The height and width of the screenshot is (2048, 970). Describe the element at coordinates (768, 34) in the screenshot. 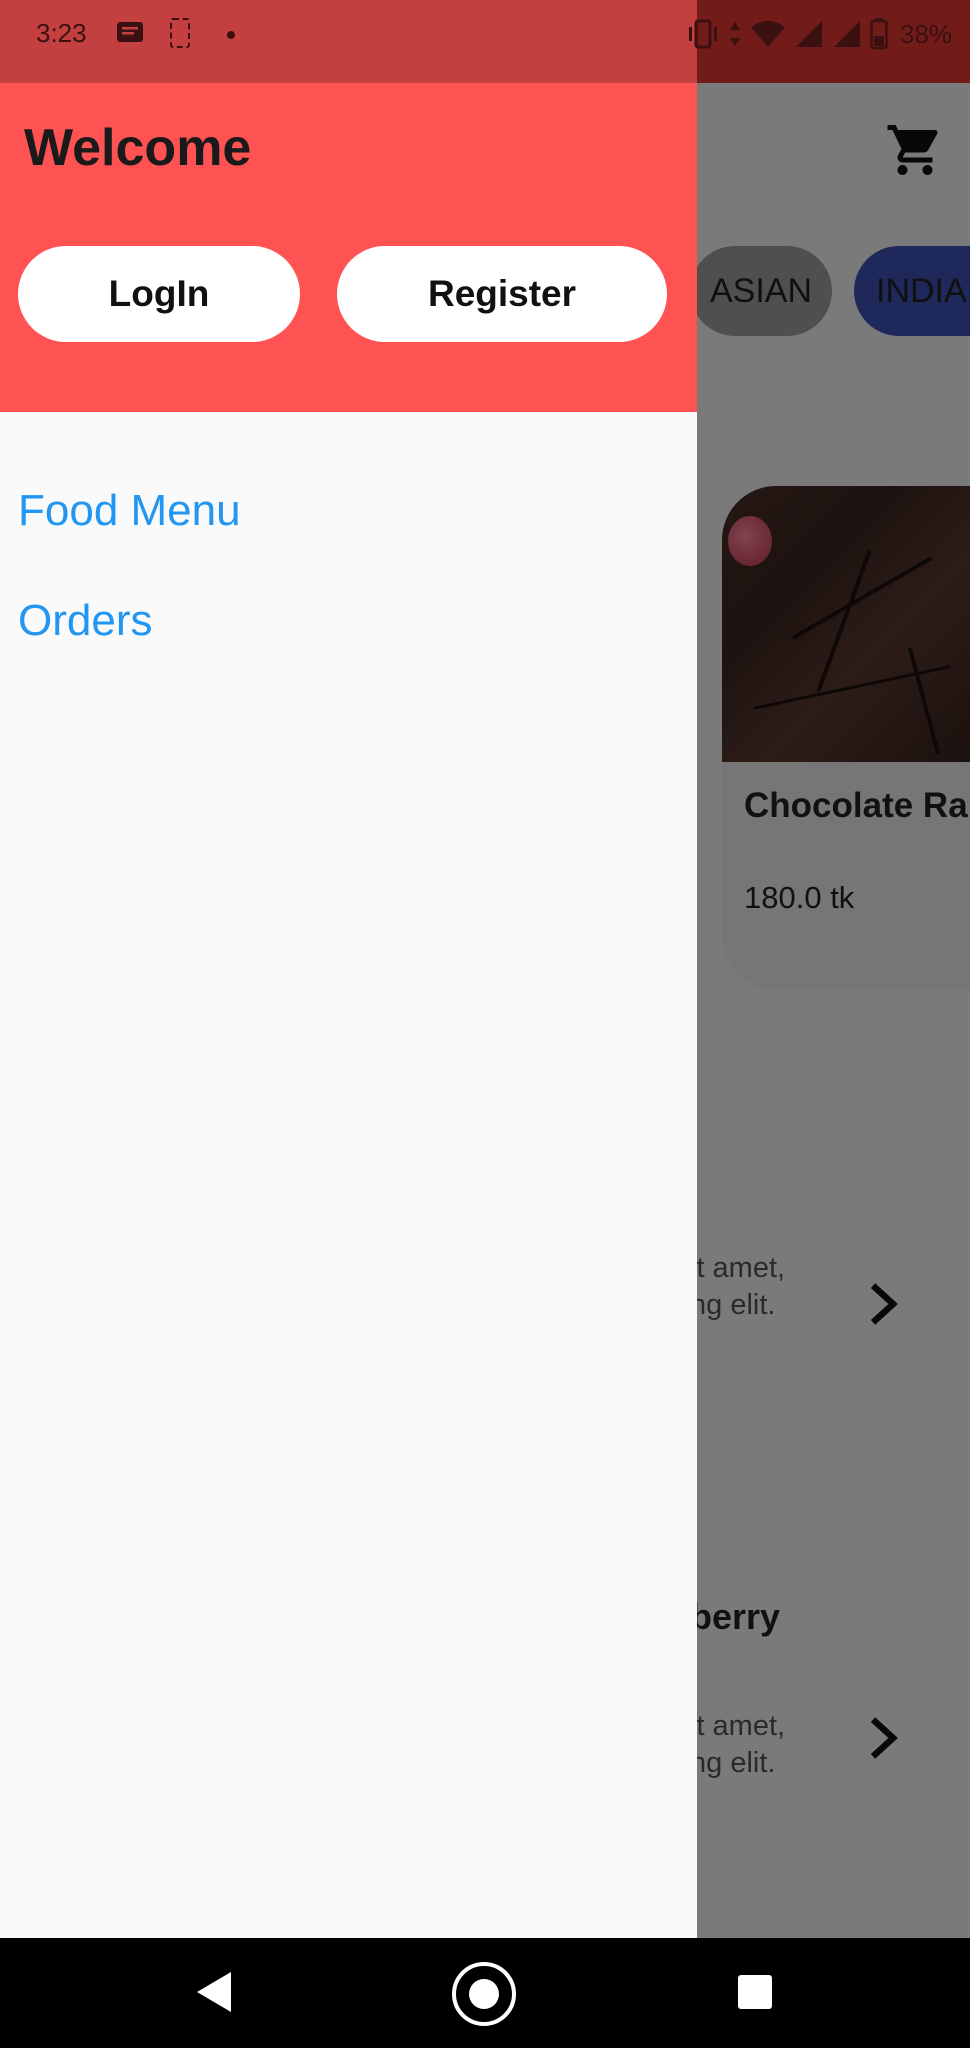

I see `wifi-icon` at that location.